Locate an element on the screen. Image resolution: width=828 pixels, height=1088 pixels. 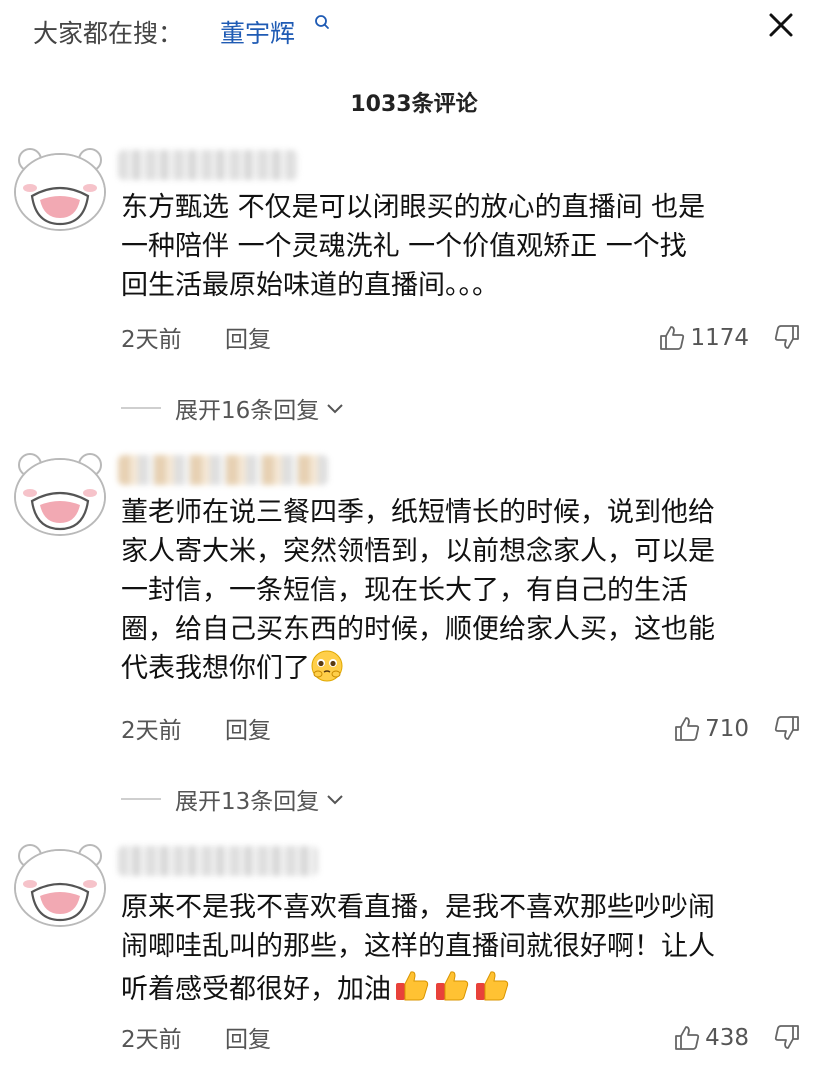
pleading-face-emoji-icon is located at coordinates (327, 666).